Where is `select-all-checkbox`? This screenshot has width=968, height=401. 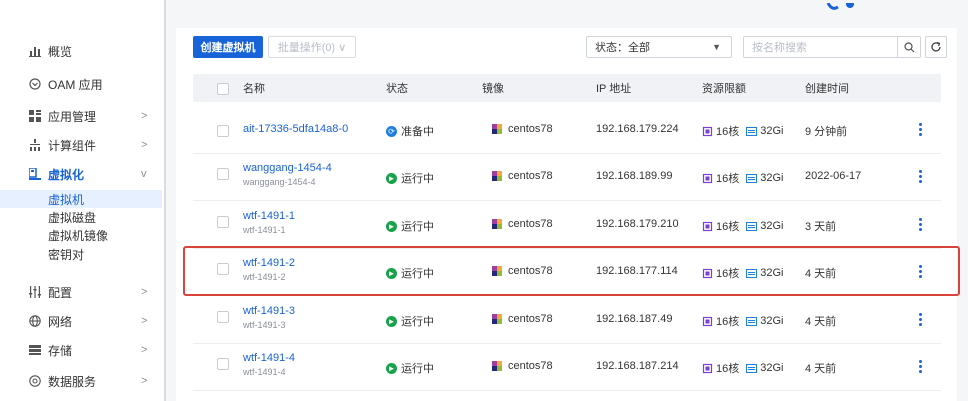
select-all-checkbox is located at coordinates (223, 89).